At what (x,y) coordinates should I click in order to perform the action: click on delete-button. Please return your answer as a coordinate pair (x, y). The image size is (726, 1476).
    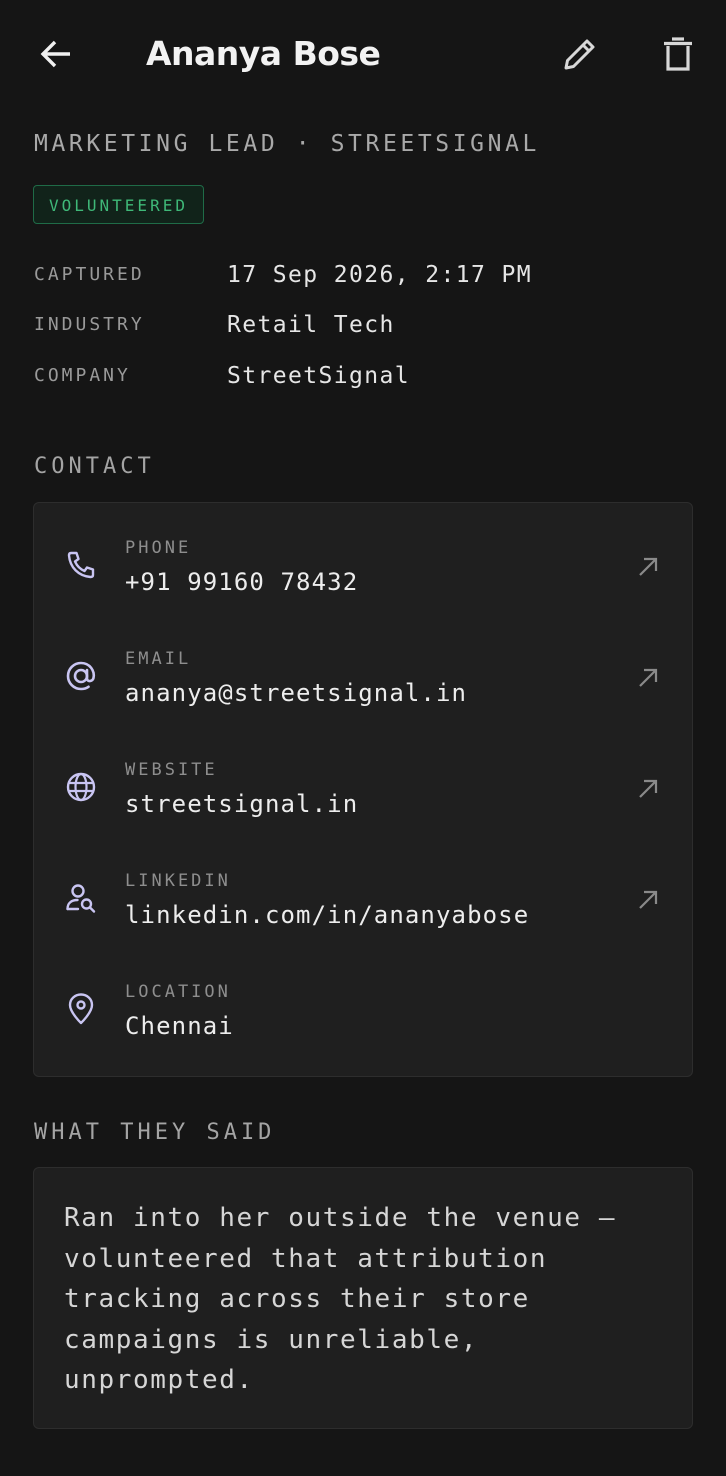
    Looking at the image, I should click on (678, 54).